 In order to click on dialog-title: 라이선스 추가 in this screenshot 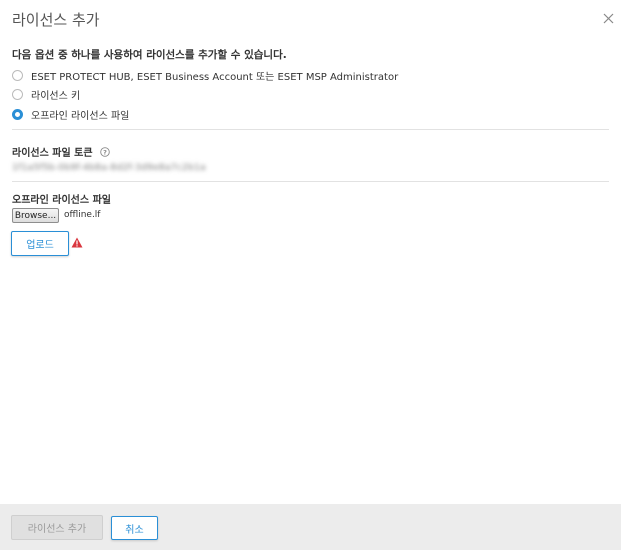, I will do `click(56, 20)`.